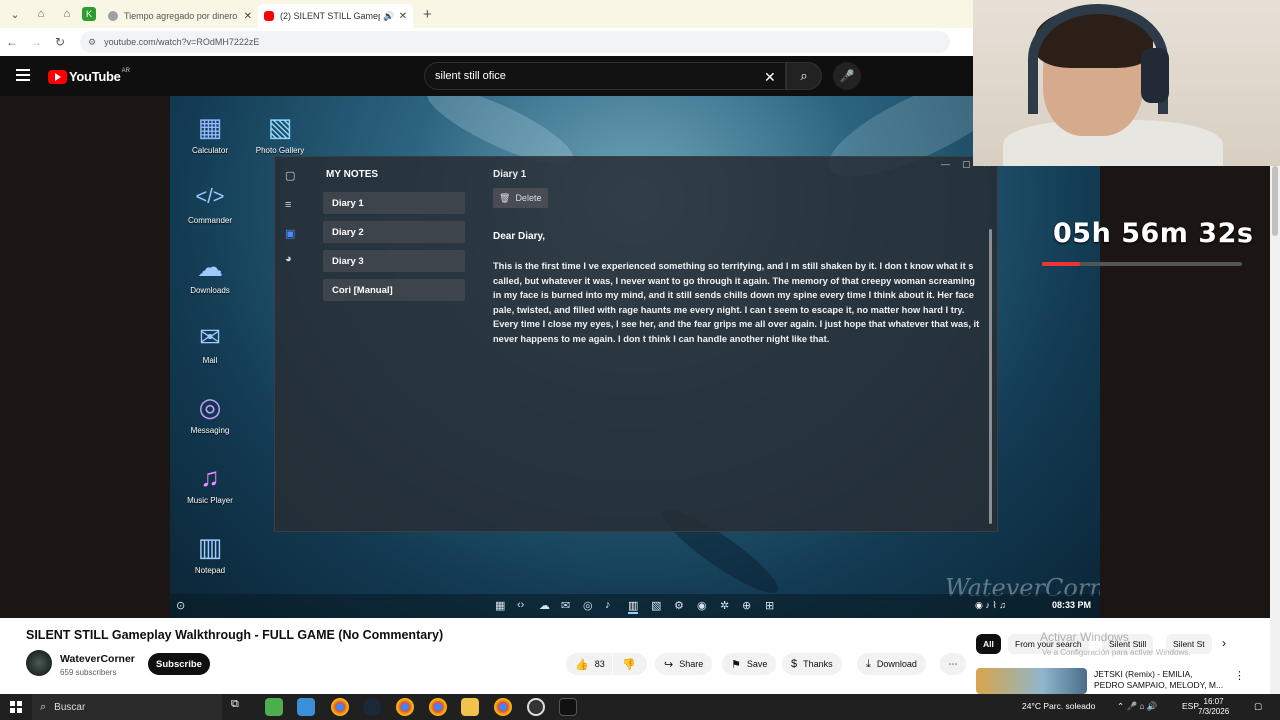 This screenshot has width=1280, height=720. I want to click on speaker-icon: 🔊, so click(388, 16).